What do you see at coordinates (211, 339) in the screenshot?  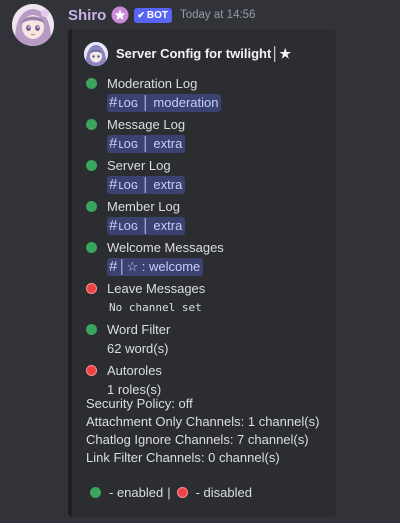 I see `config-entry-word-filter: Word Filter 62 word(s)` at bounding box center [211, 339].